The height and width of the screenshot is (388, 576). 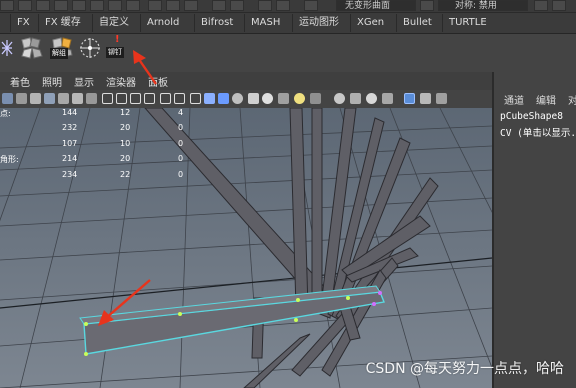 I want to click on surface-field: 无变形曲面, so click(x=376, y=5).